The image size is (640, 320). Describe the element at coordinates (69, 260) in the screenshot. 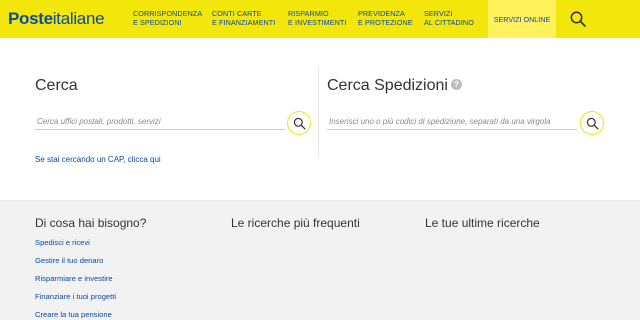

I see `need-link: Gestire il tuo denaro` at that location.